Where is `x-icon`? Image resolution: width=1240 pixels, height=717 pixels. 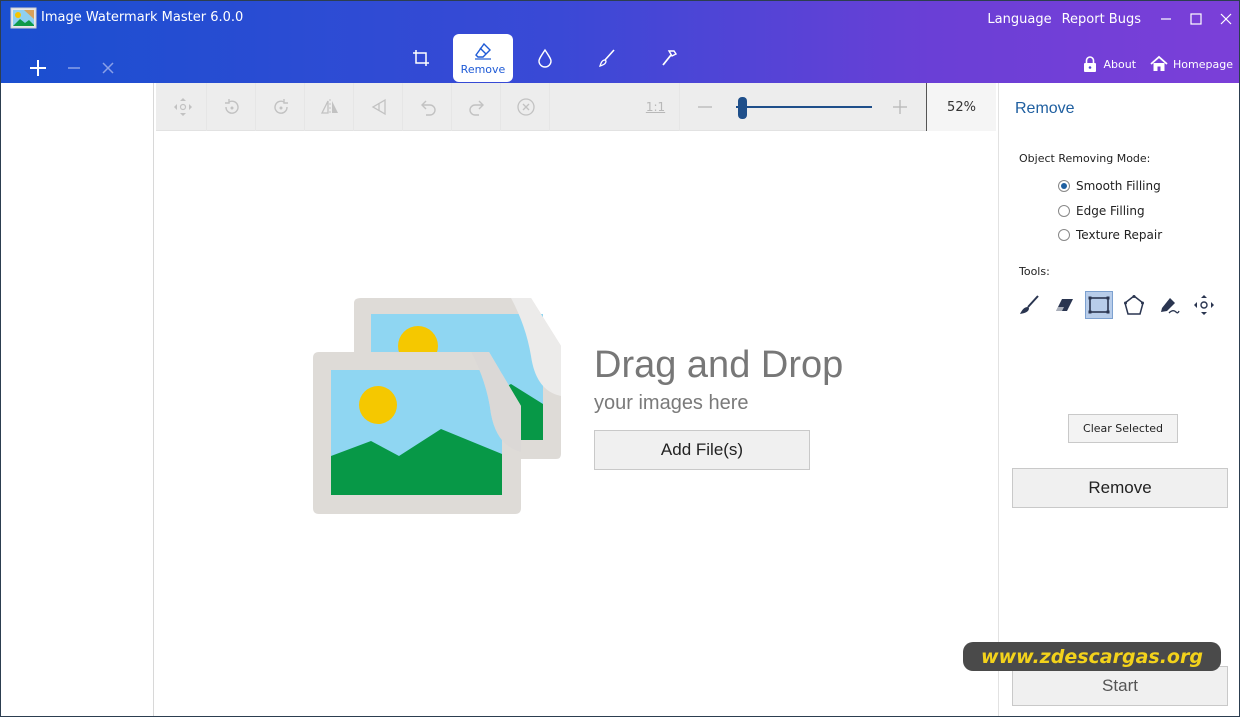 x-icon is located at coordinates (108, 68).